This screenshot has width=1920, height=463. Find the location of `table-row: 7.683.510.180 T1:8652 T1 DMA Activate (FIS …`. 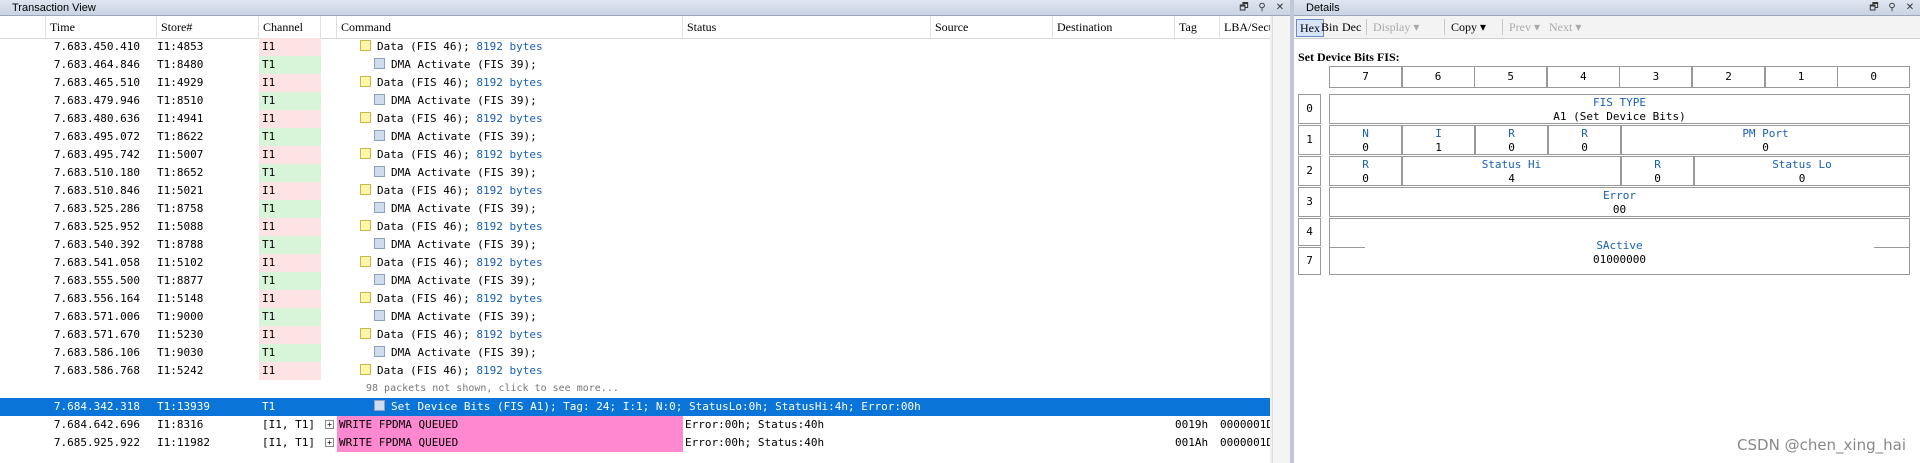

table-row: 7.683.510.180 T1:8652 T1 DMA Activate (FIS … is located at coordinates (635, 173).